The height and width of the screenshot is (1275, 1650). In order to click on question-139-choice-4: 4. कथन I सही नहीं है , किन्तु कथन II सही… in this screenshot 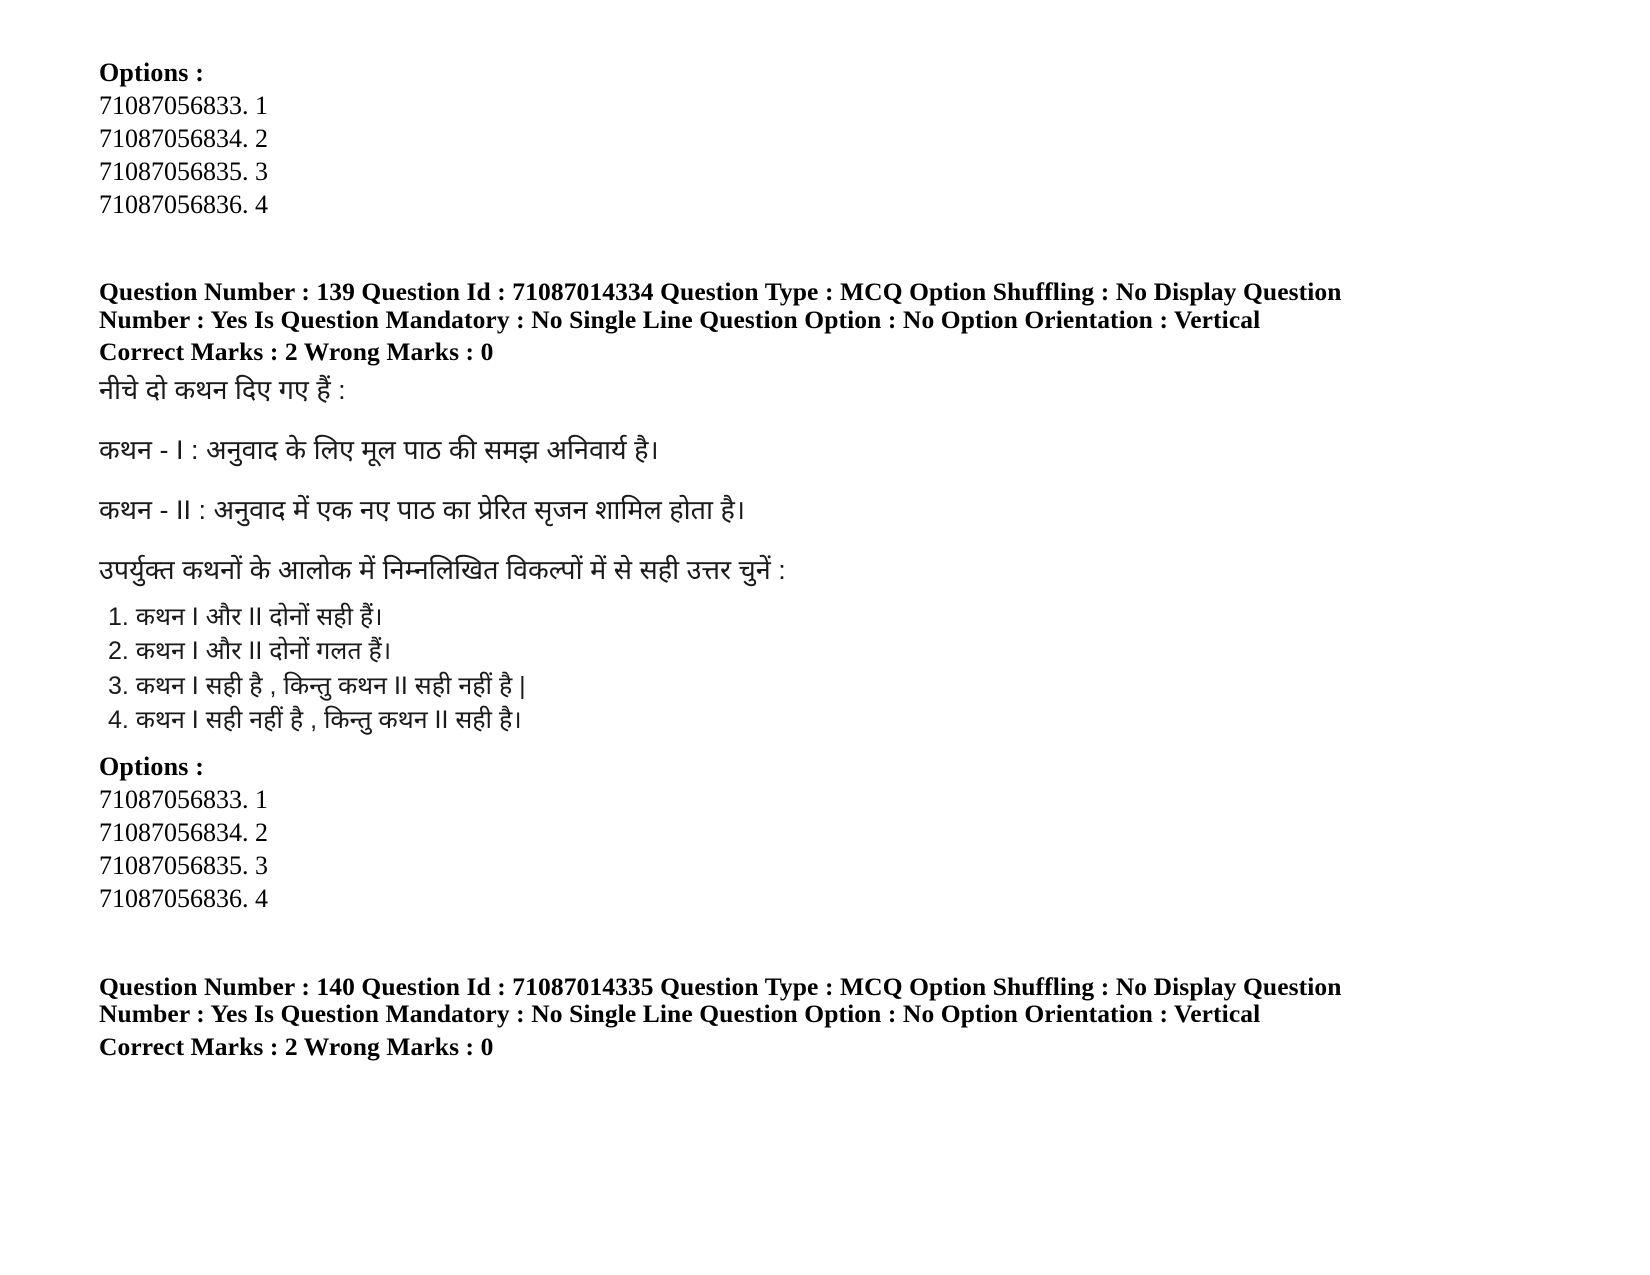, I will do `click(823, 720)`.